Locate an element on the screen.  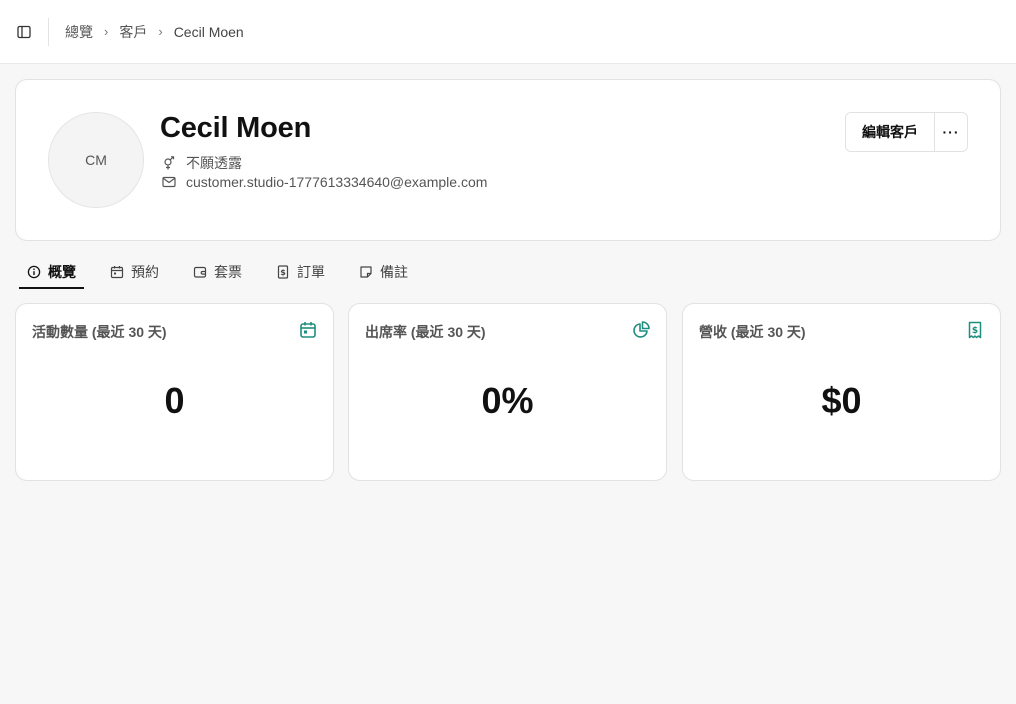
topbar-divider is located at coordinates (48, 31).